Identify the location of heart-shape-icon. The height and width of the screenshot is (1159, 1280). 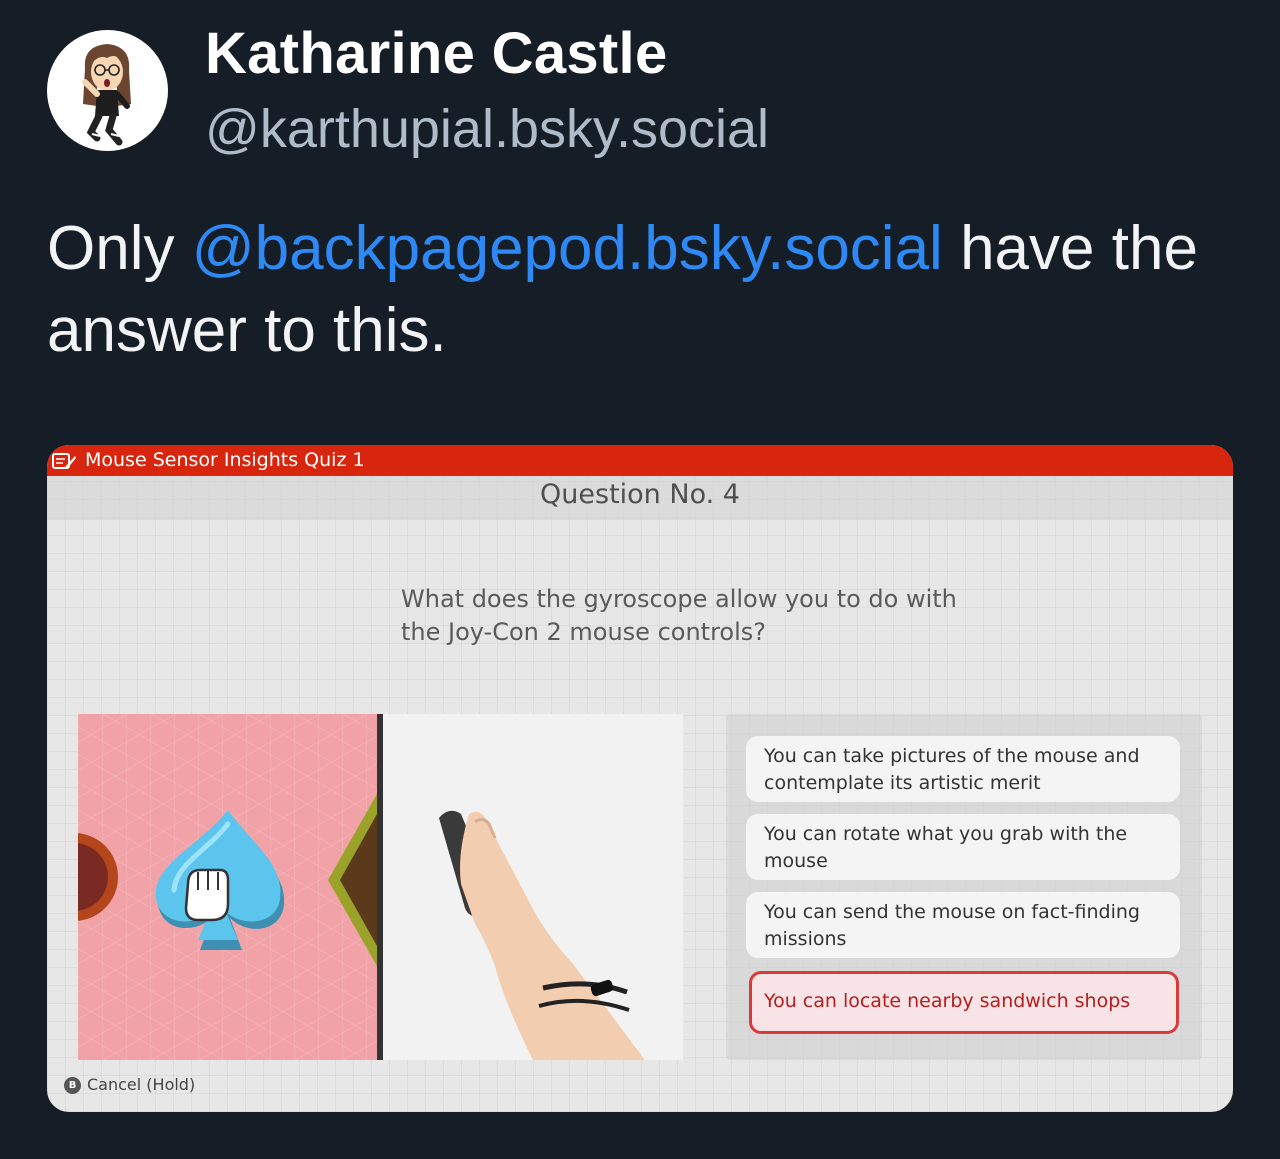
(98, 877).